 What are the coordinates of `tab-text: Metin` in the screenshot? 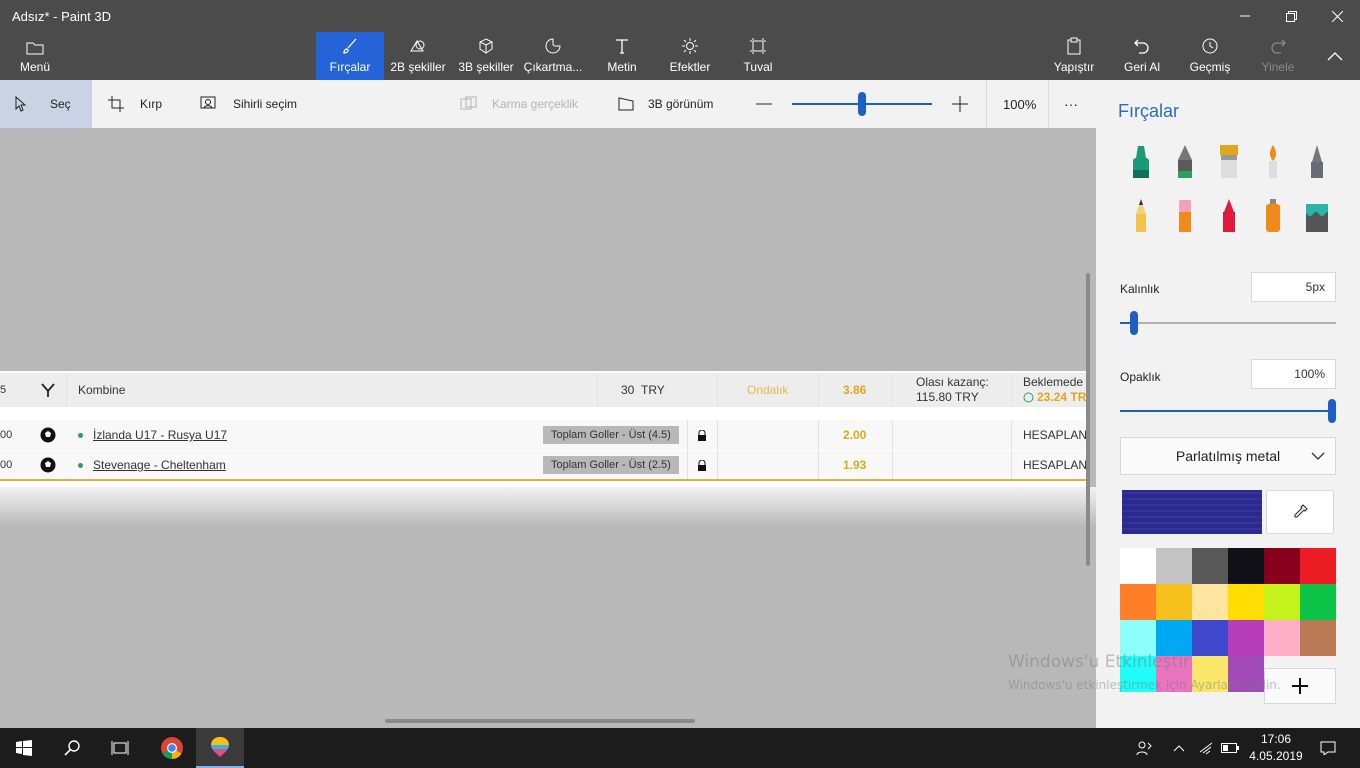 It's located at (622, 56).